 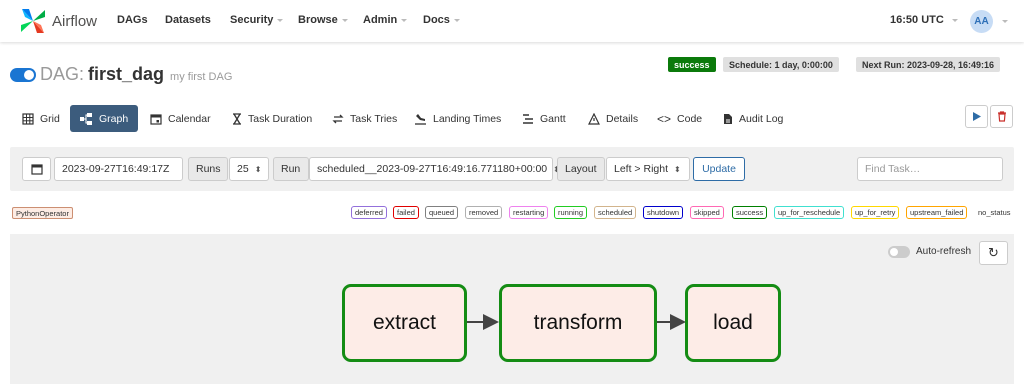 I want to click on task-node-transform: transform, so click(x=578, y=323).